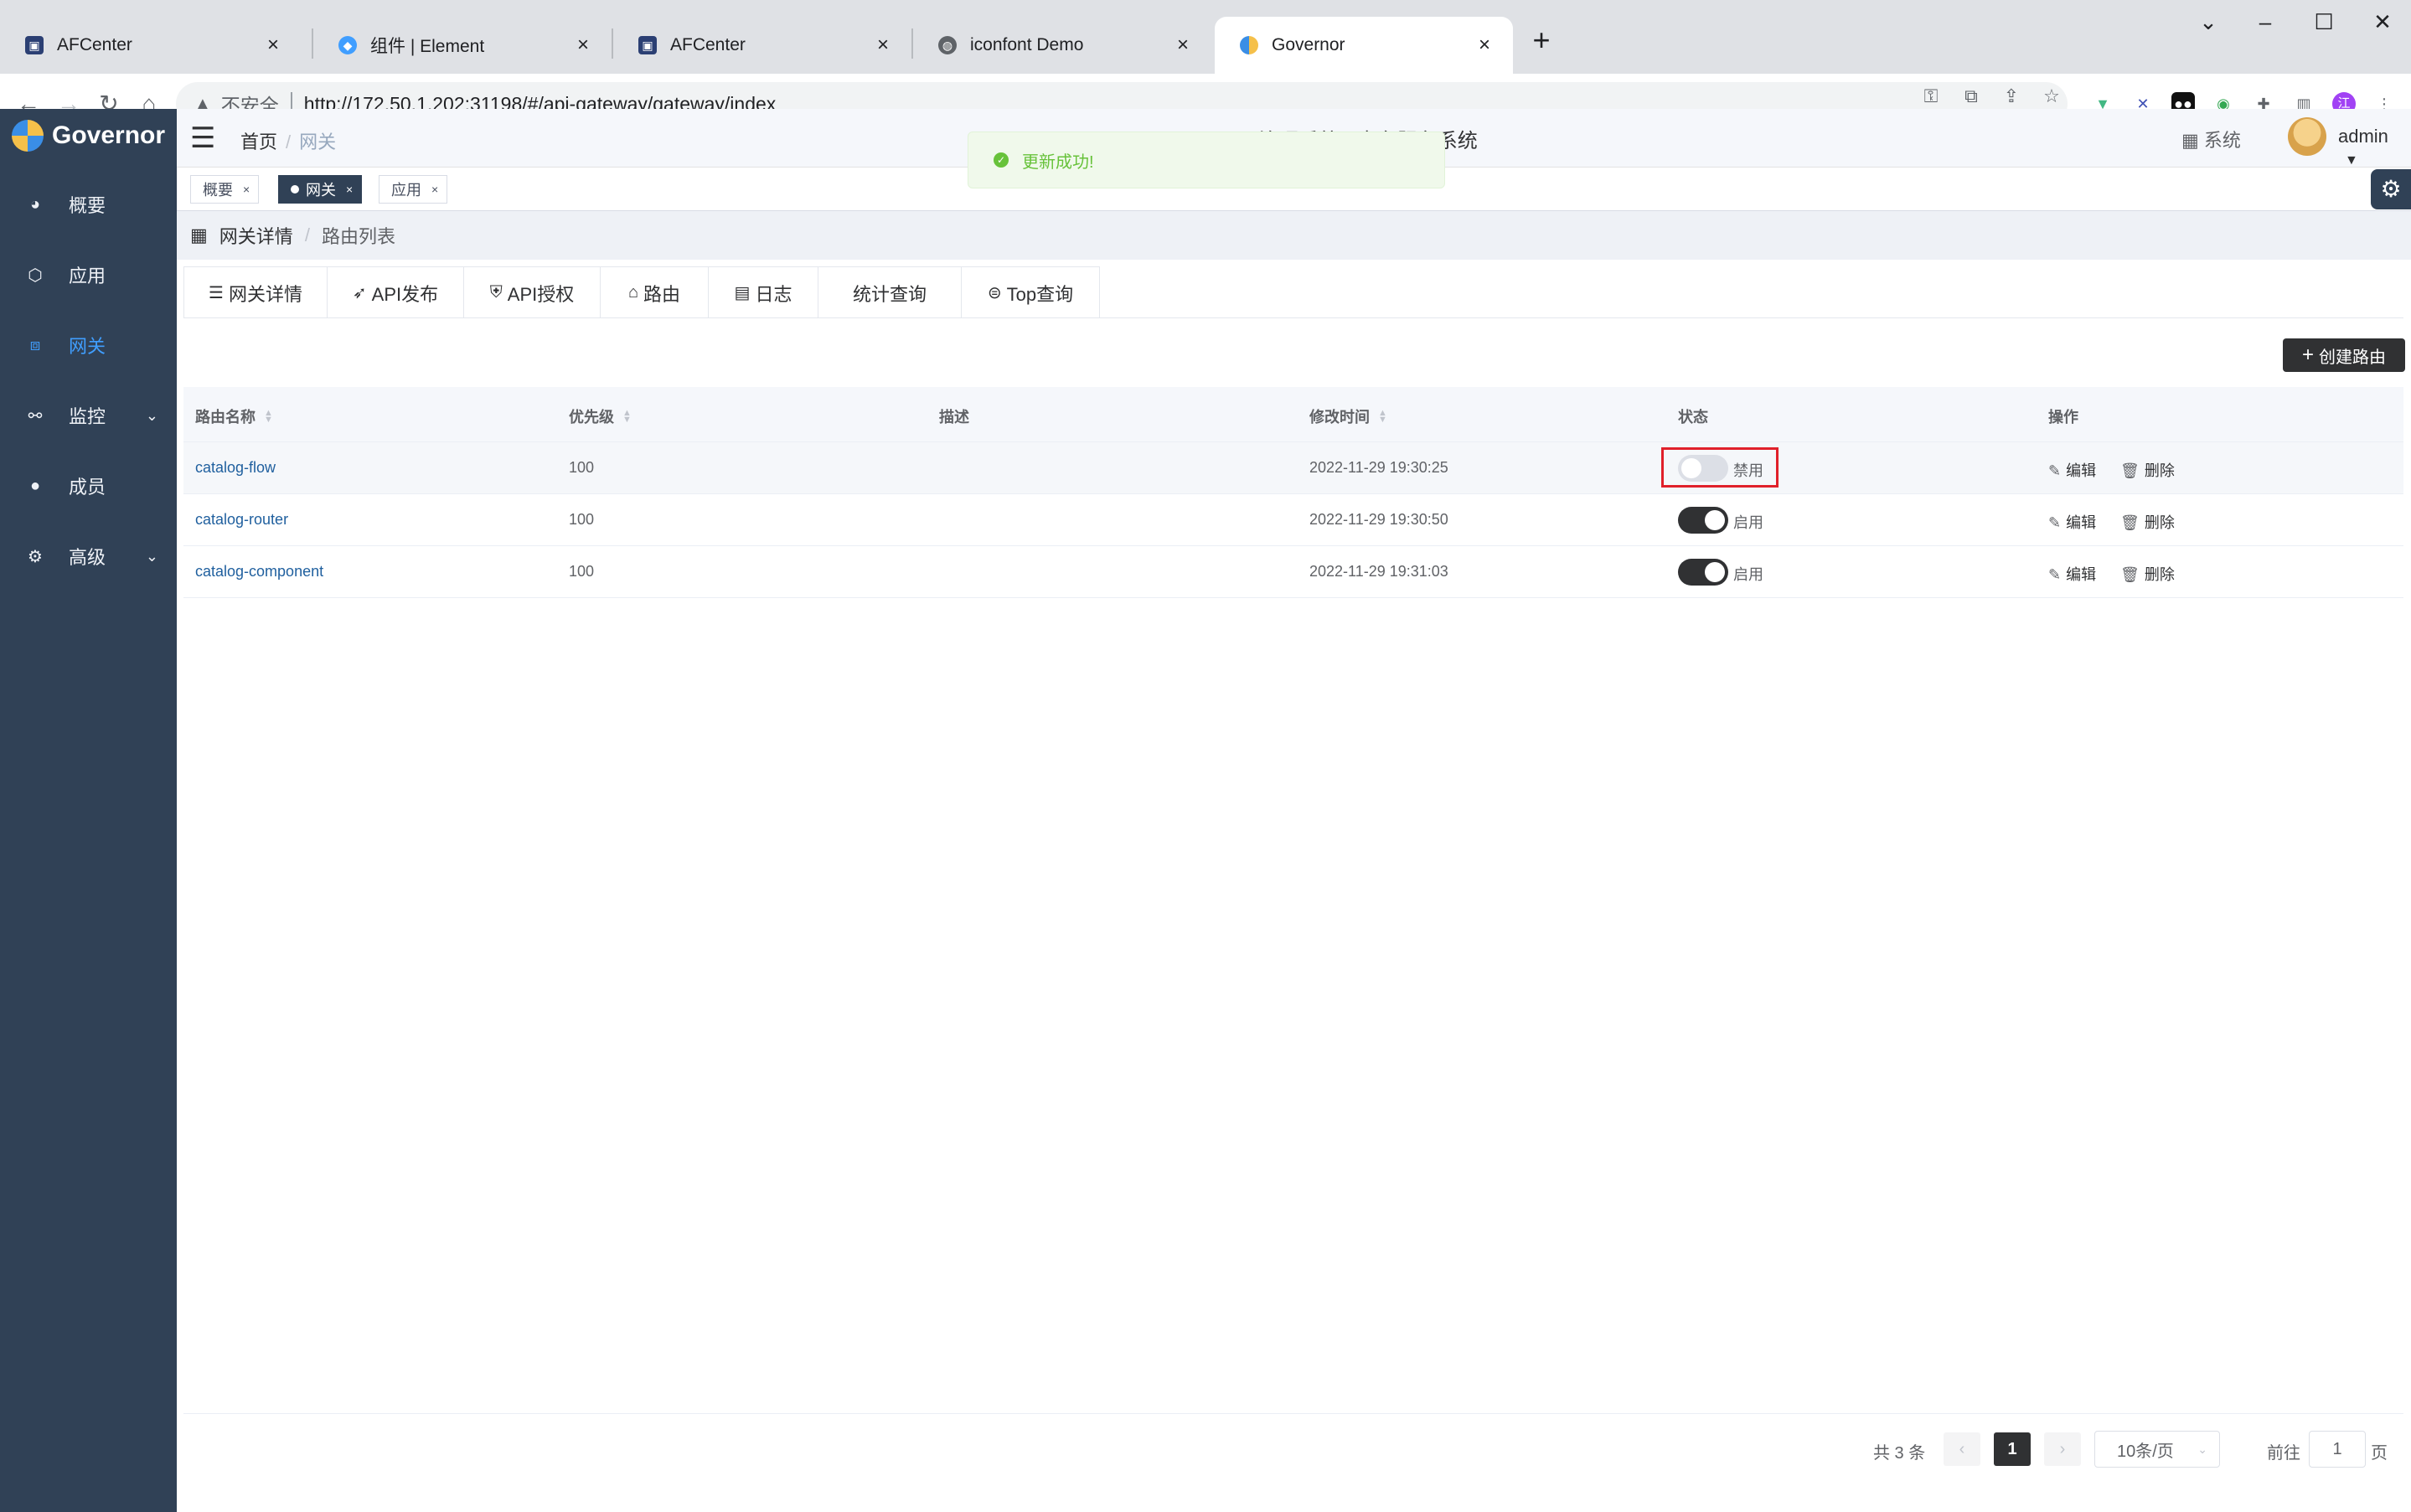 This screenshot has width=2411, height=1512. What do you see at coordinates (1748, 522) in the screenshot?
I see `status-label: 启用` at bounding box center [1748, 522].